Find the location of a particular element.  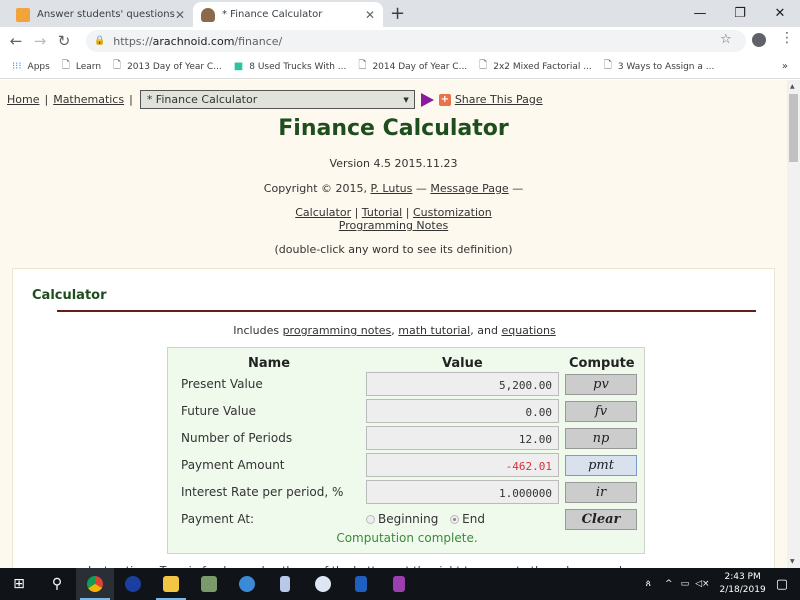

reload-icon: ↻ is located at coordinates (64, 41).